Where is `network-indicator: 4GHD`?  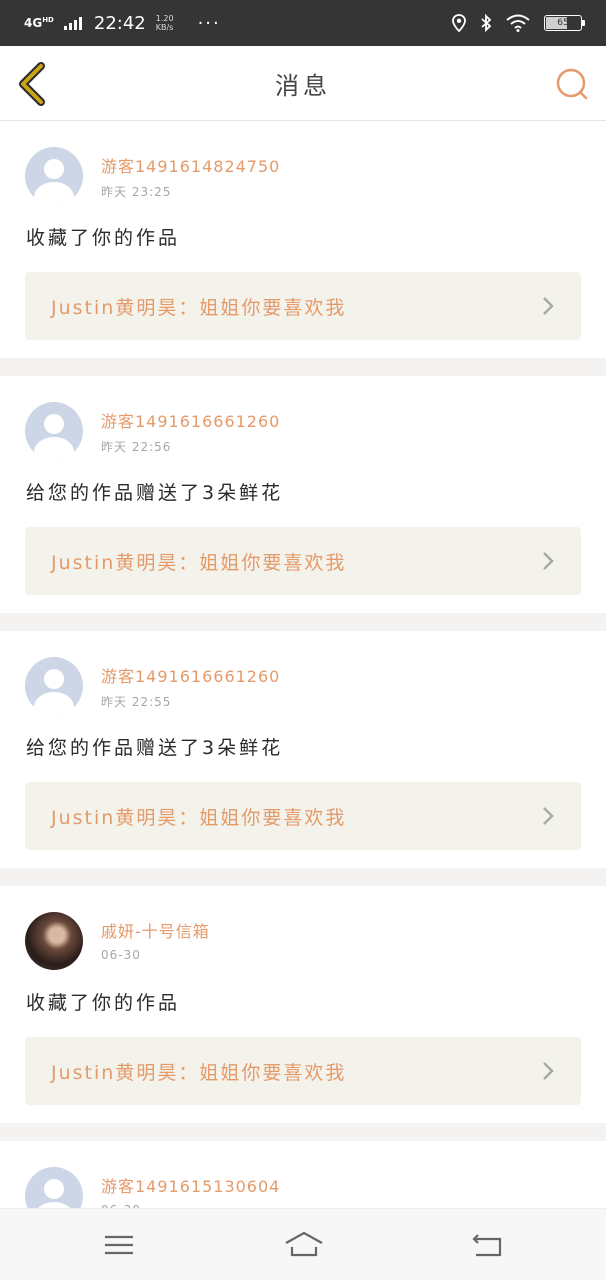 network-indicator: 4GHD is located at coordinates (39, 23).